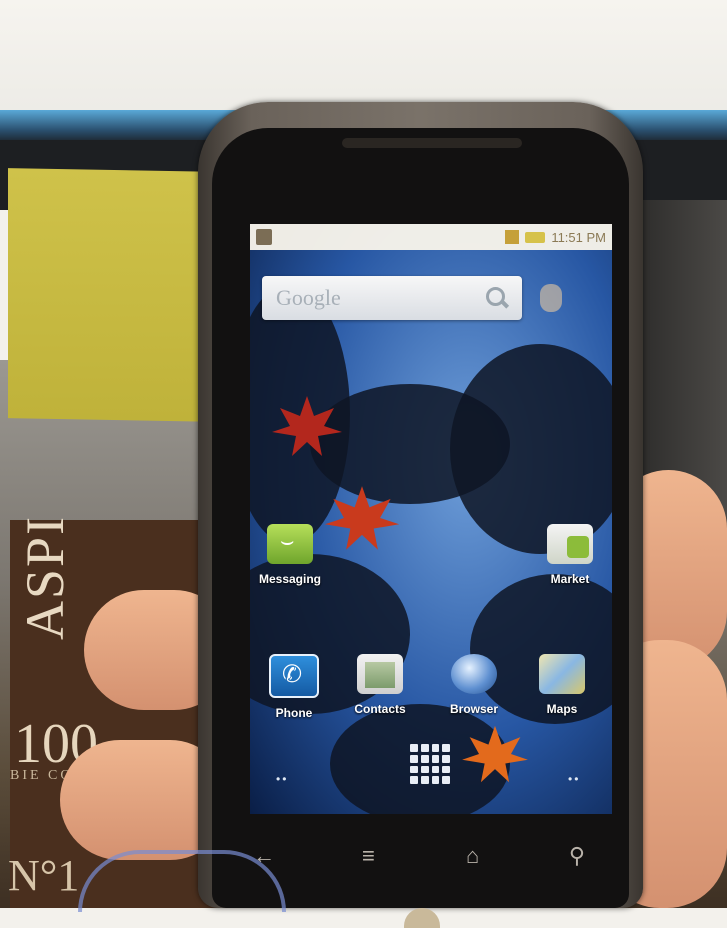 The height and width of the screenshot is (928, 727). Describe the element at coordinates (574, 779) in the screenshot. I see `page-indicator-right: ••` at that location.